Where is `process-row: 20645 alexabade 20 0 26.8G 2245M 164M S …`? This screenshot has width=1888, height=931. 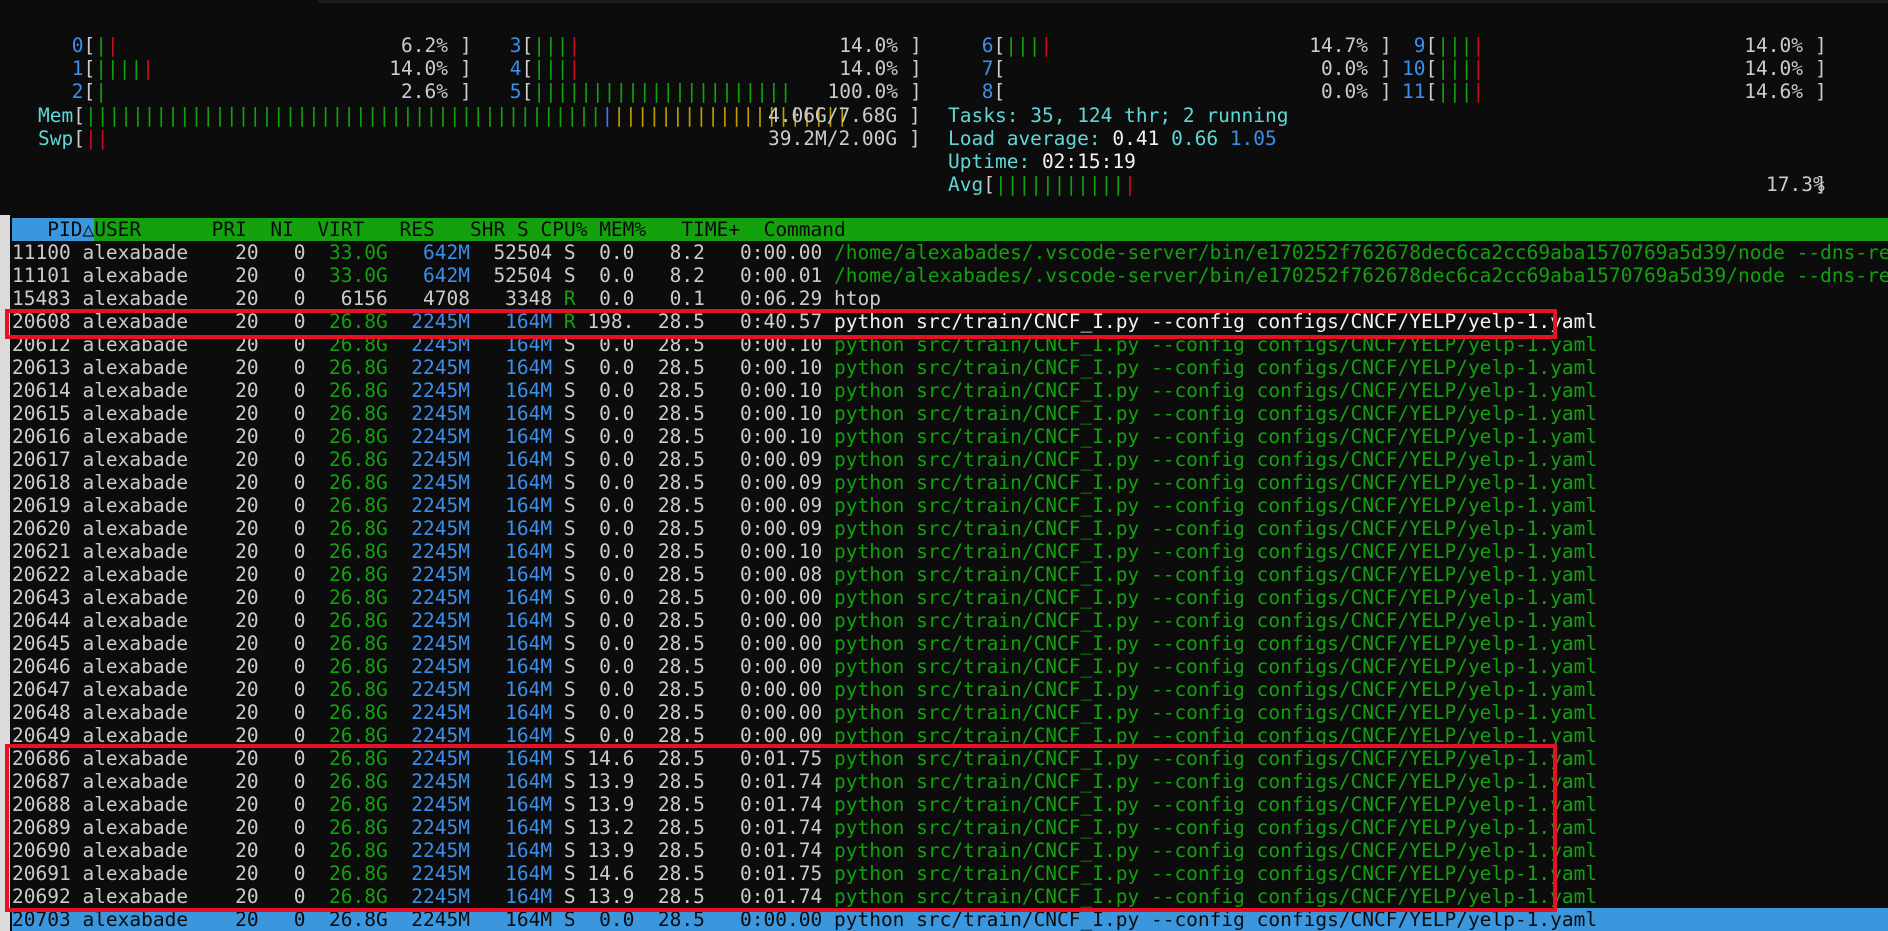 process-row: 20645 alexabade 20 0 26.8G 2245M 164M S … is located at coordinates (804, 643).